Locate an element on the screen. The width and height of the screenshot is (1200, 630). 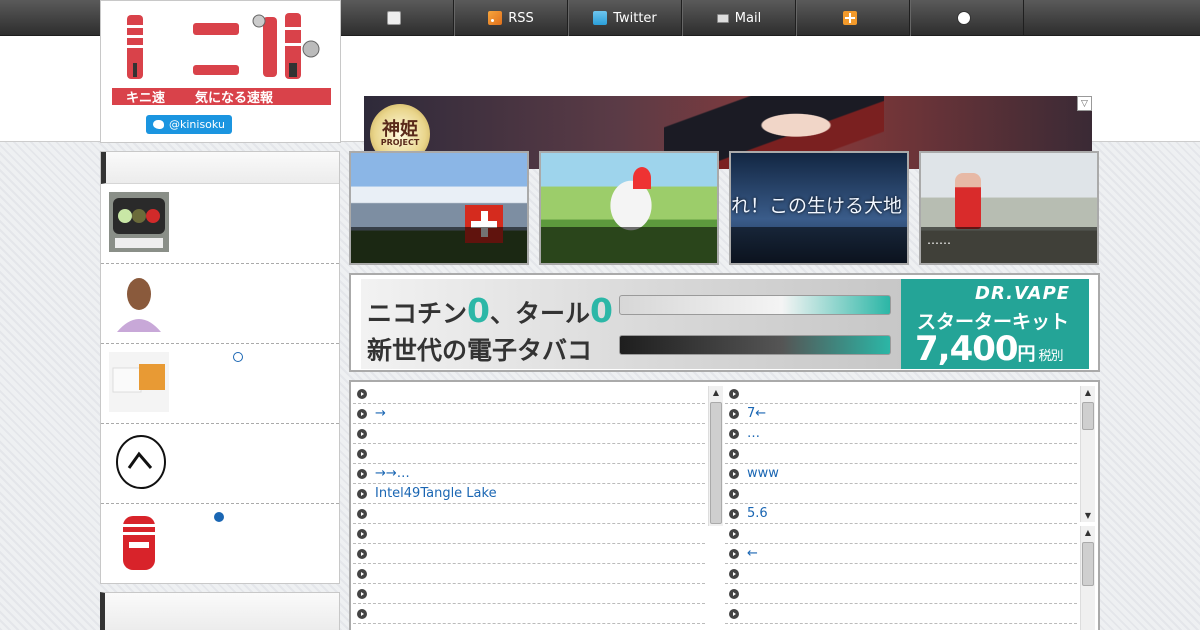
ad-brand: DR.VAPE is located at coordinates (1023, 293).